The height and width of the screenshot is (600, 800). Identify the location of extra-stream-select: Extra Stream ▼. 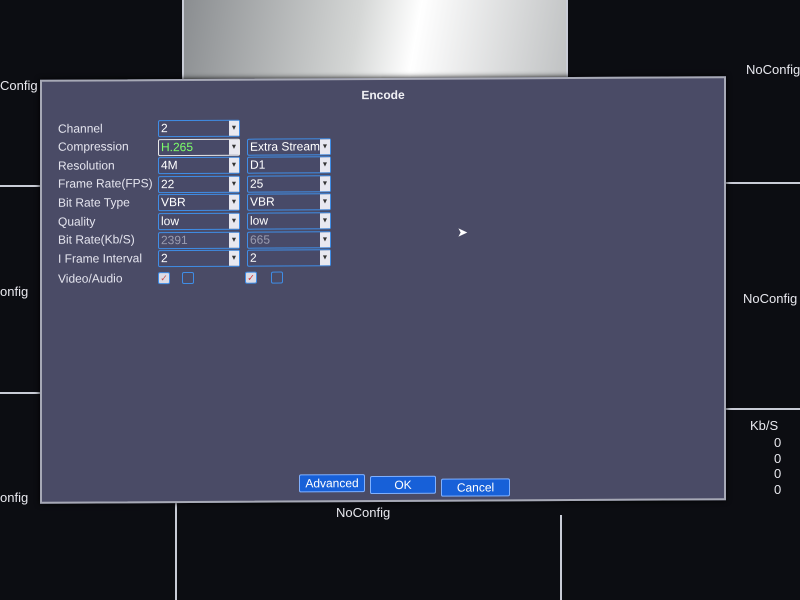
(289, 146).